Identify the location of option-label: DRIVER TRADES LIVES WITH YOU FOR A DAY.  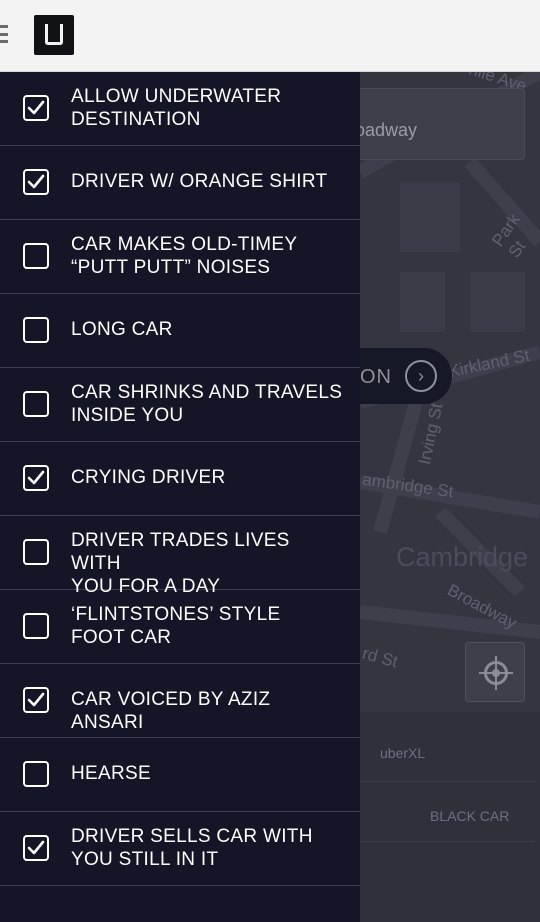
(180, 563).